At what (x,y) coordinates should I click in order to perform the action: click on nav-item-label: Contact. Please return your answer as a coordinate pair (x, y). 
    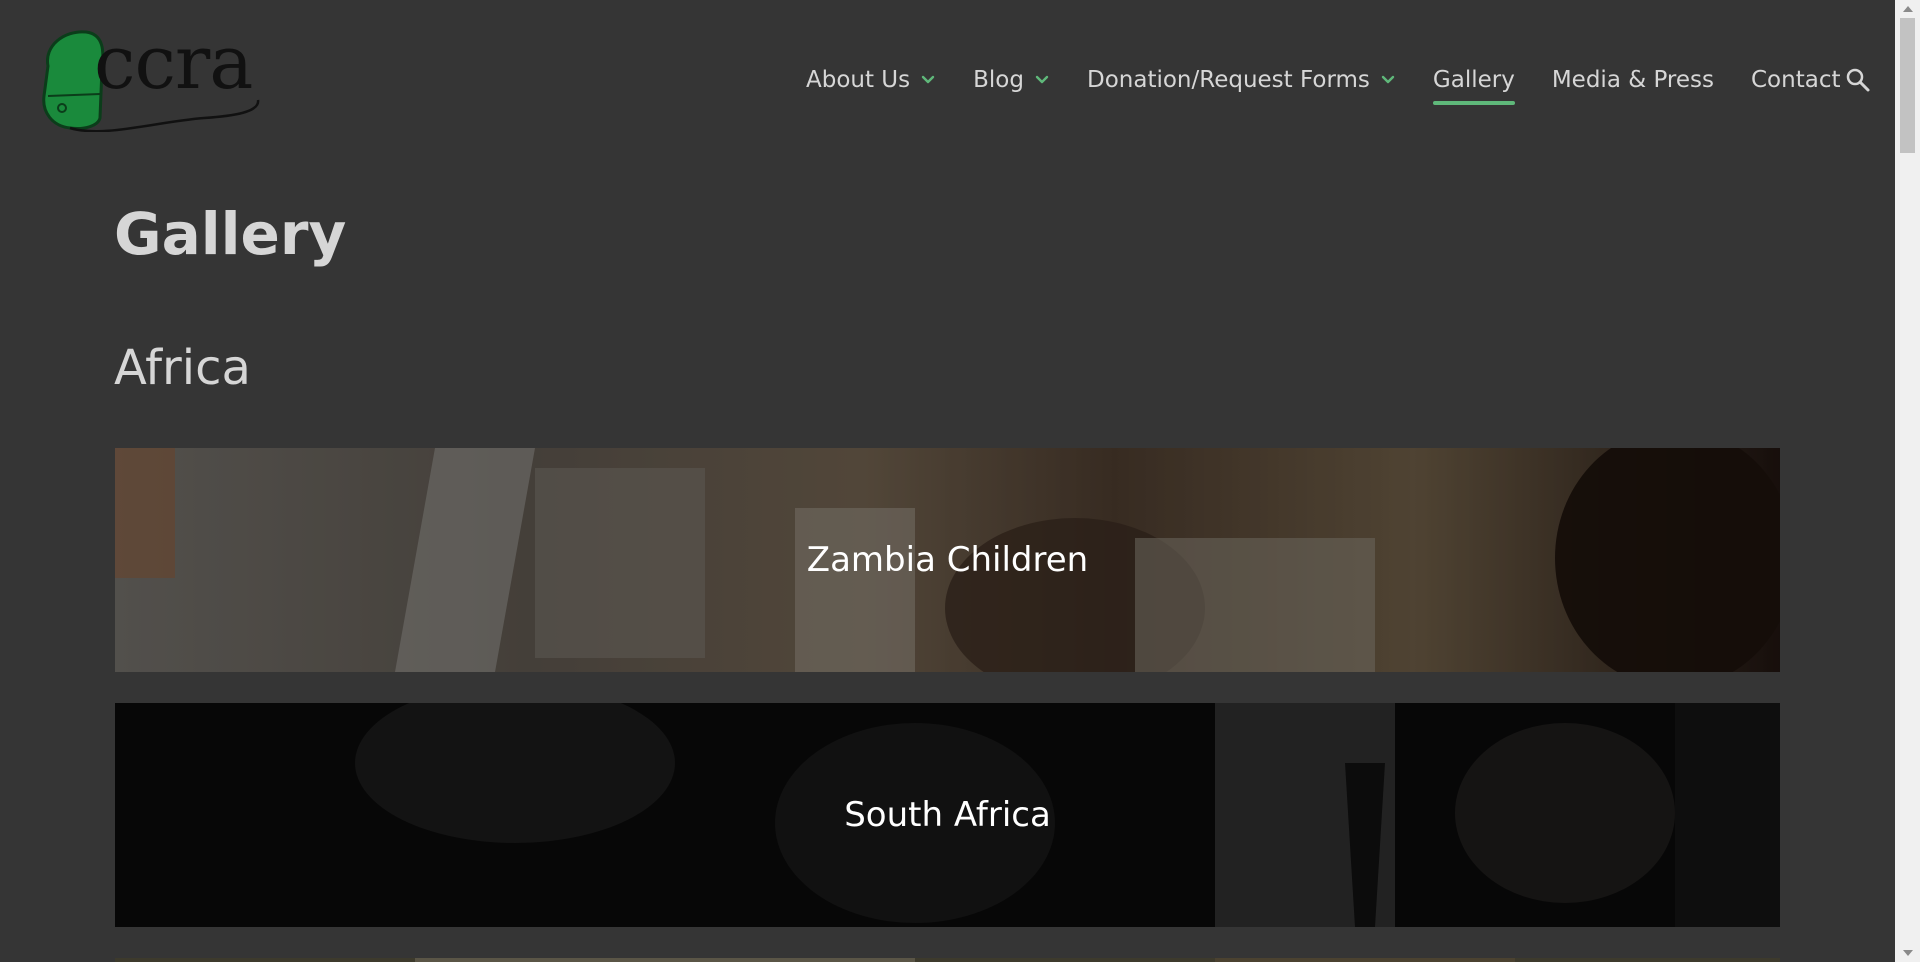
    Looking at the image, I should click on (1796, 80).